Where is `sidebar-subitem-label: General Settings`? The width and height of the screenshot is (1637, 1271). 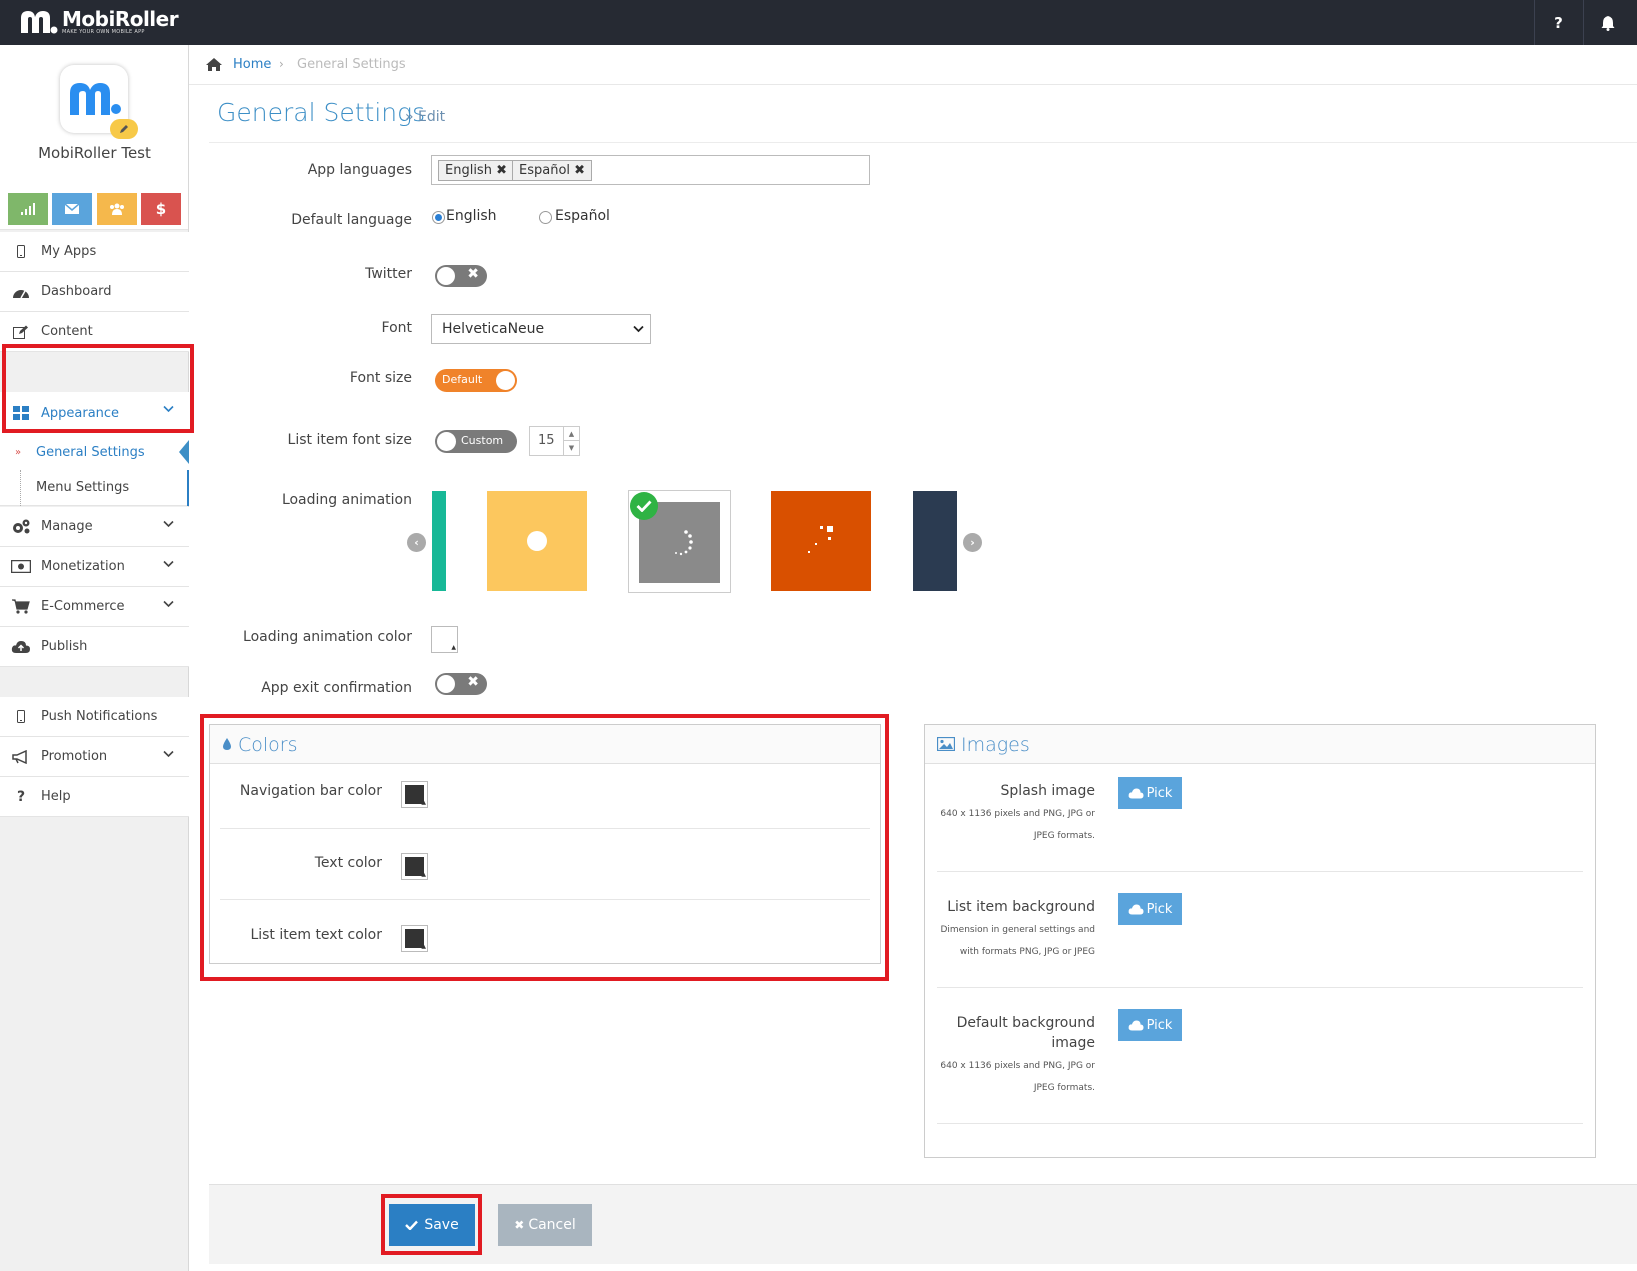 sidebar-subitem-label: General Settings is located at coordinates (90, 452).